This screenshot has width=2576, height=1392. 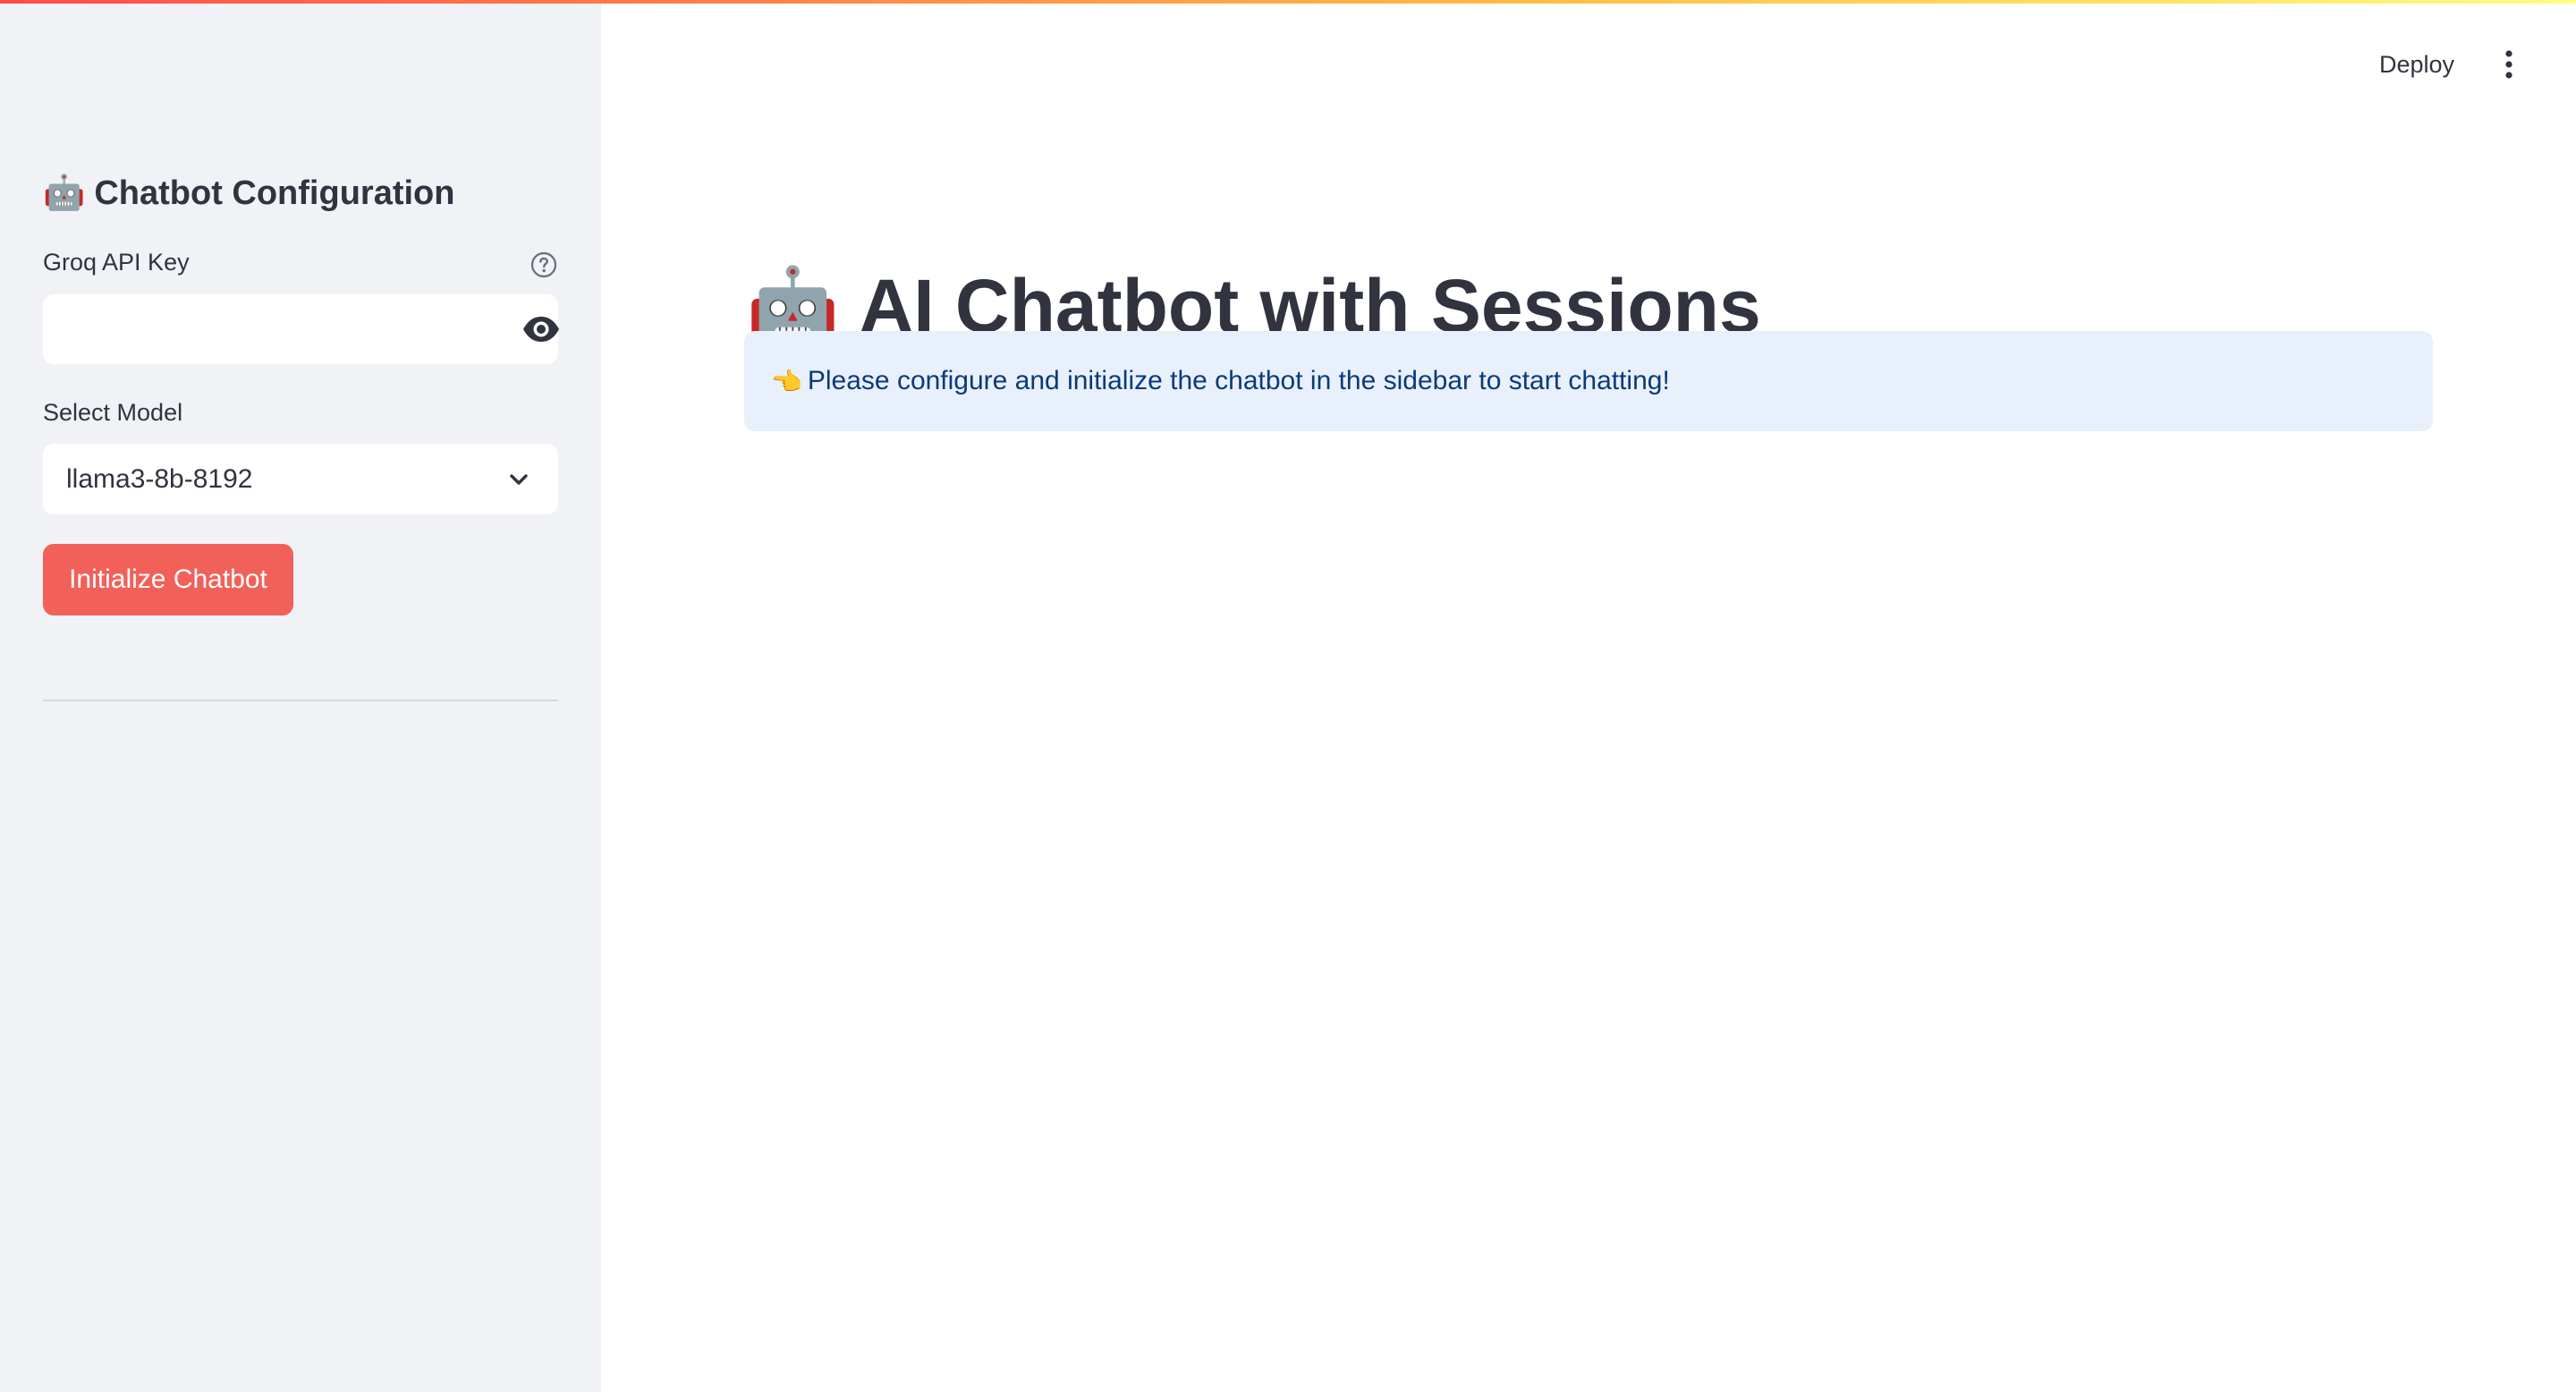 What do you see at coordinates (300, 479) in the screenshot?
I see `model-select: llama3-8b-8192` at bounding box center [300, 479].